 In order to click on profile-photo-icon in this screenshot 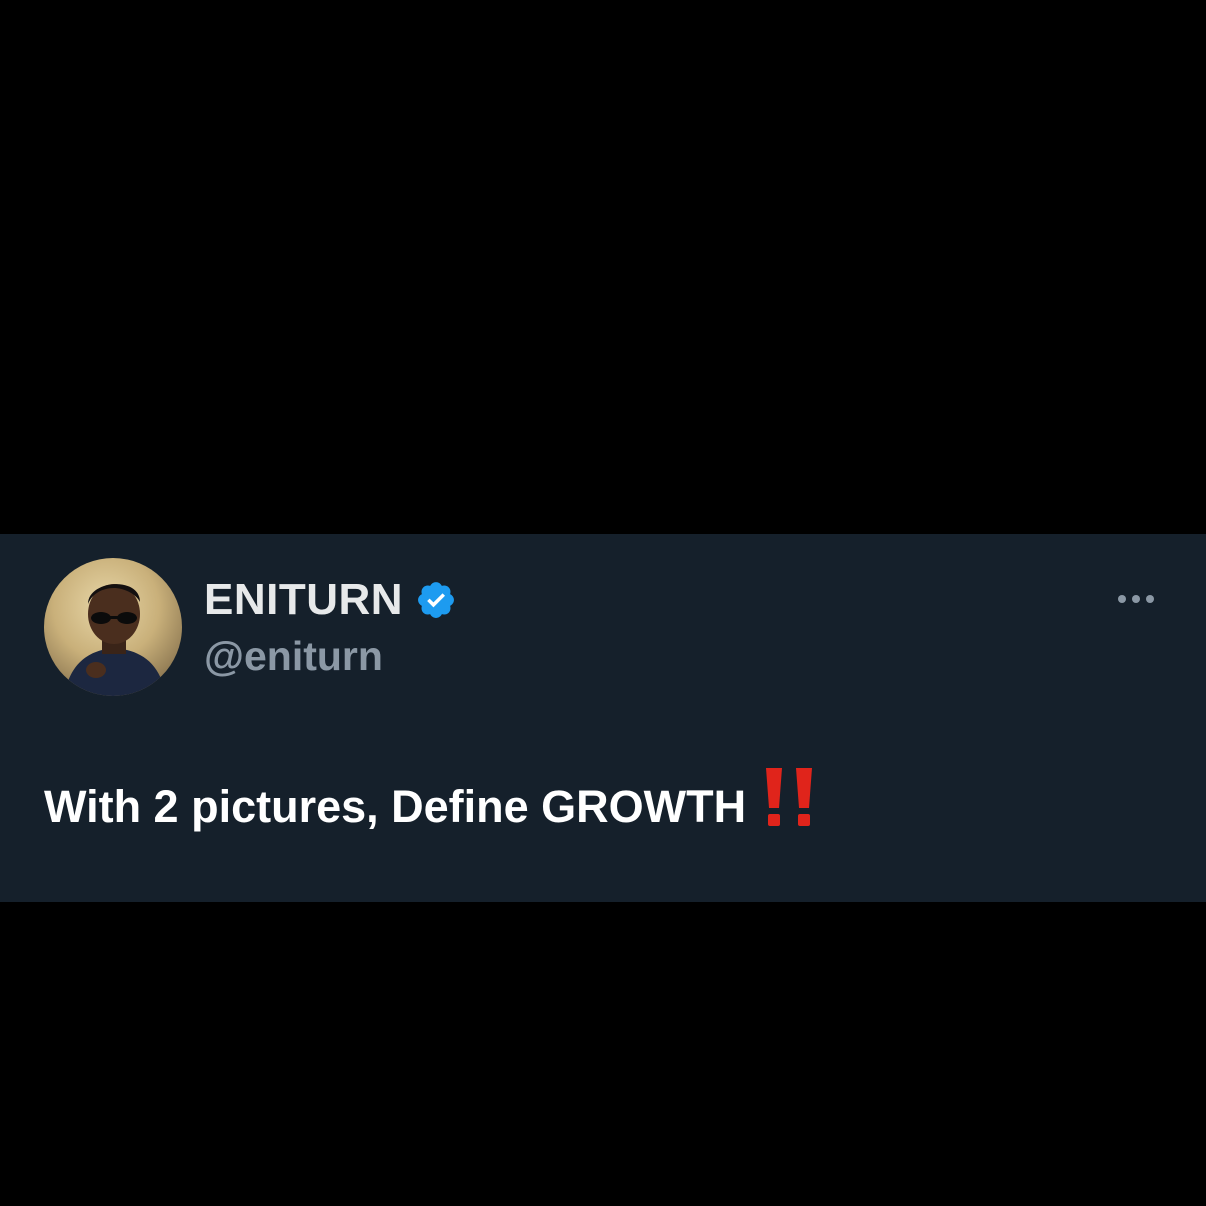, I will do `click(115, 640)`.